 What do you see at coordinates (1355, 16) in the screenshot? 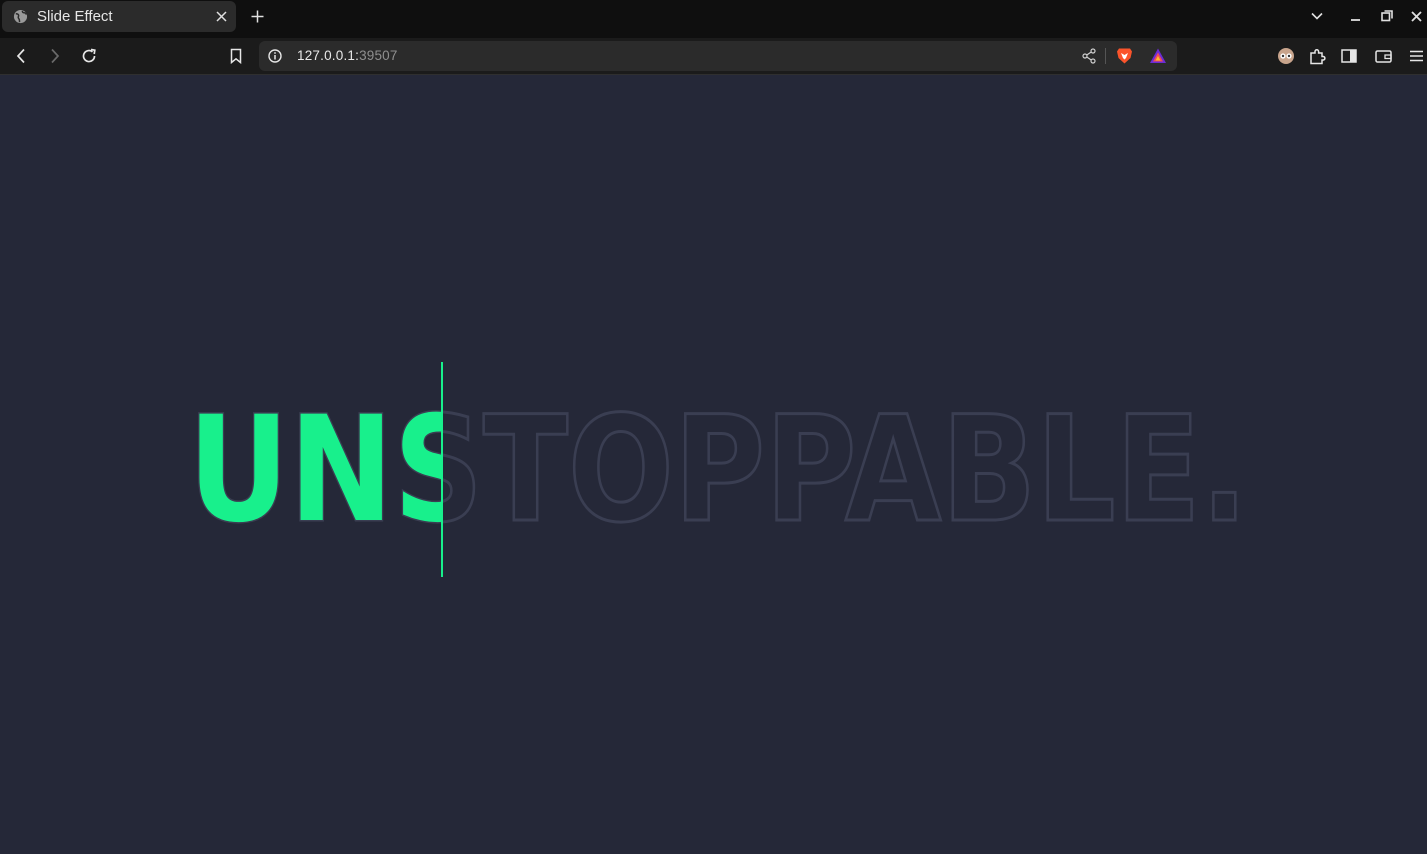
I see `minimize-icon` at bounding box center [1355, 16].